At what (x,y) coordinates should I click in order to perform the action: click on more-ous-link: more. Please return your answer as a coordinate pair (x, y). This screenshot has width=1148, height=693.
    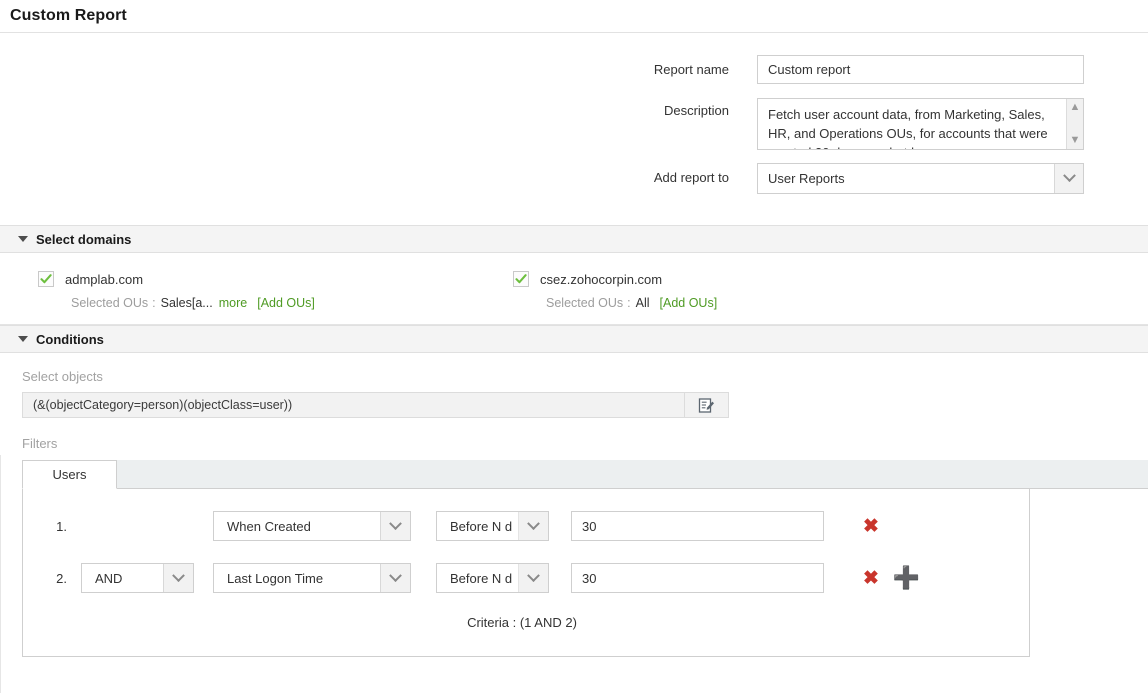
    Looking at the image, I should click on (233, 303).